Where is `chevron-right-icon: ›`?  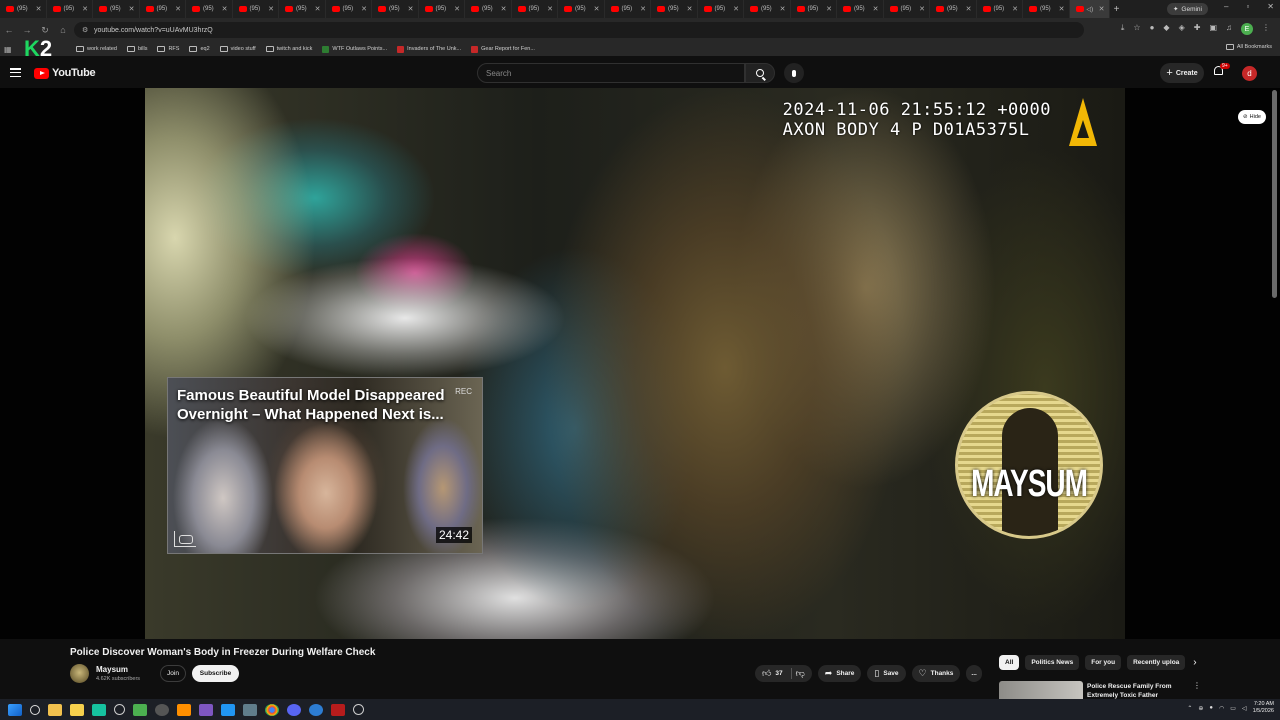
chevron-right-icon: › is located at coordinates (1194, 662).